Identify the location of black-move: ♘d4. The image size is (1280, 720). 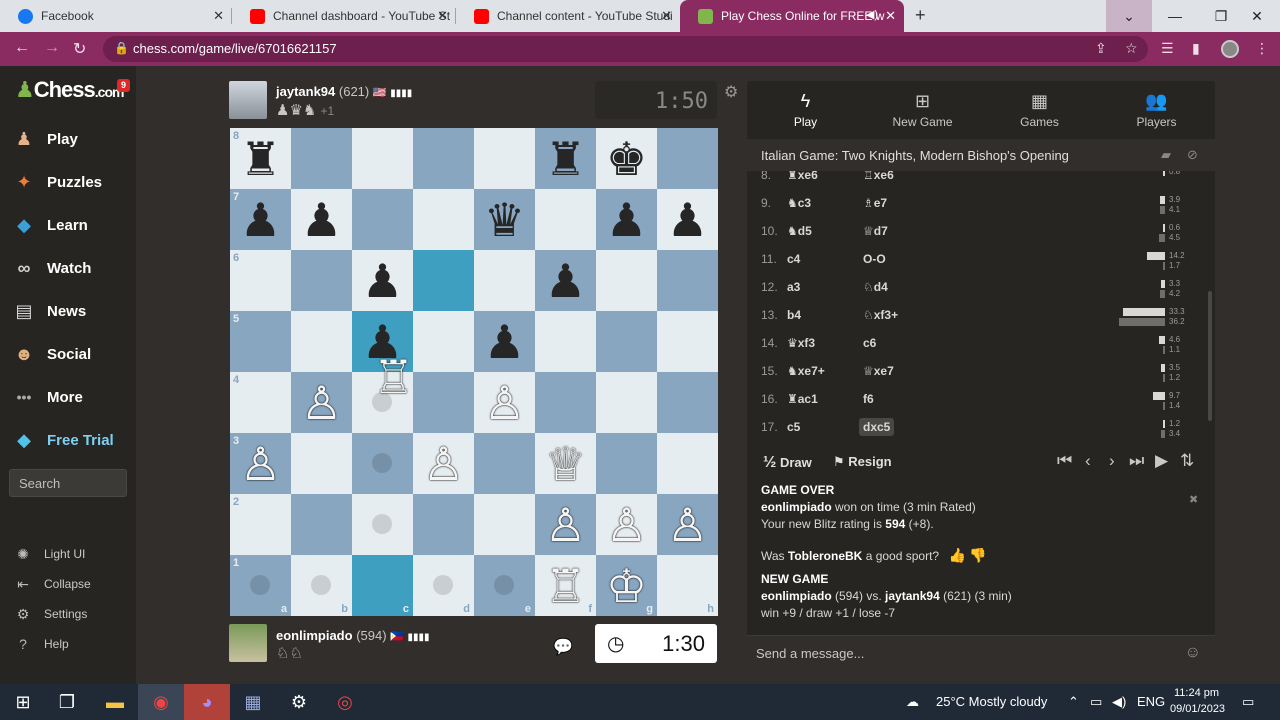
(875, 287).